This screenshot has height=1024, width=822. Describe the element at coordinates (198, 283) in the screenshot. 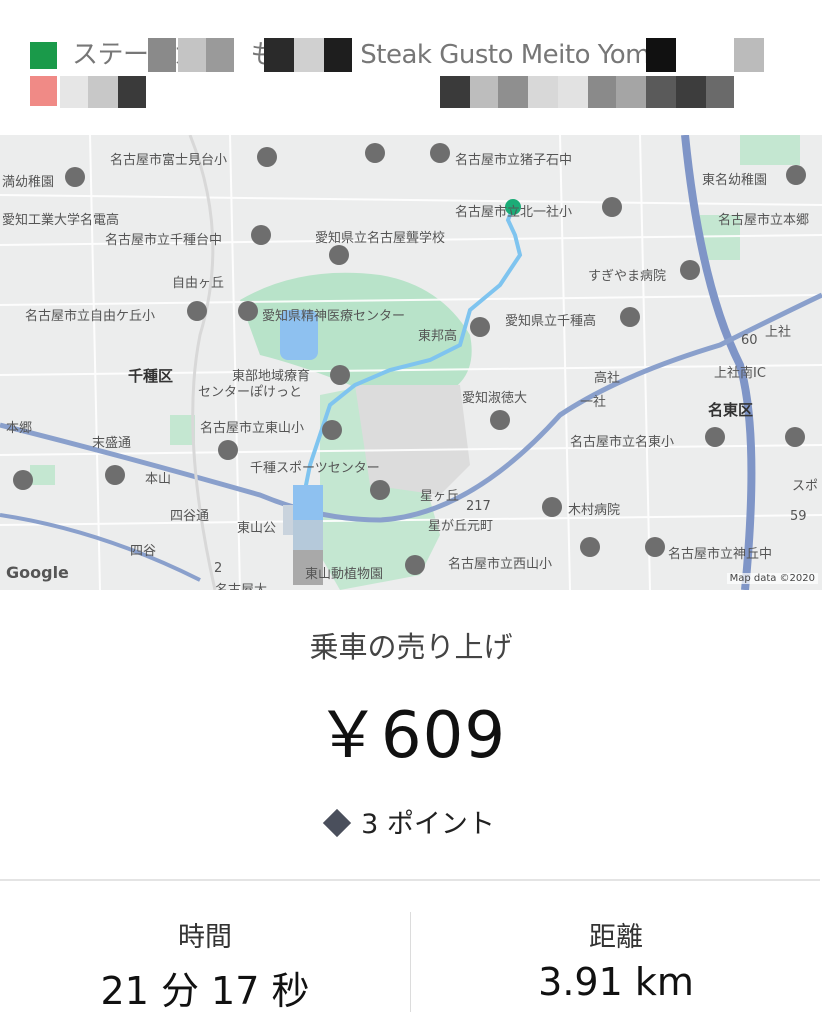

I see `map-label: 自由ヶ丘` at that location.